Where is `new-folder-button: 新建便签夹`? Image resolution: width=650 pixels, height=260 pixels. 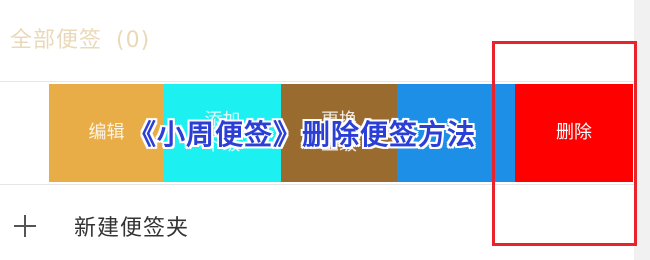 new-folder-button: 新建便签夹 is located at coordinates (100, 226).